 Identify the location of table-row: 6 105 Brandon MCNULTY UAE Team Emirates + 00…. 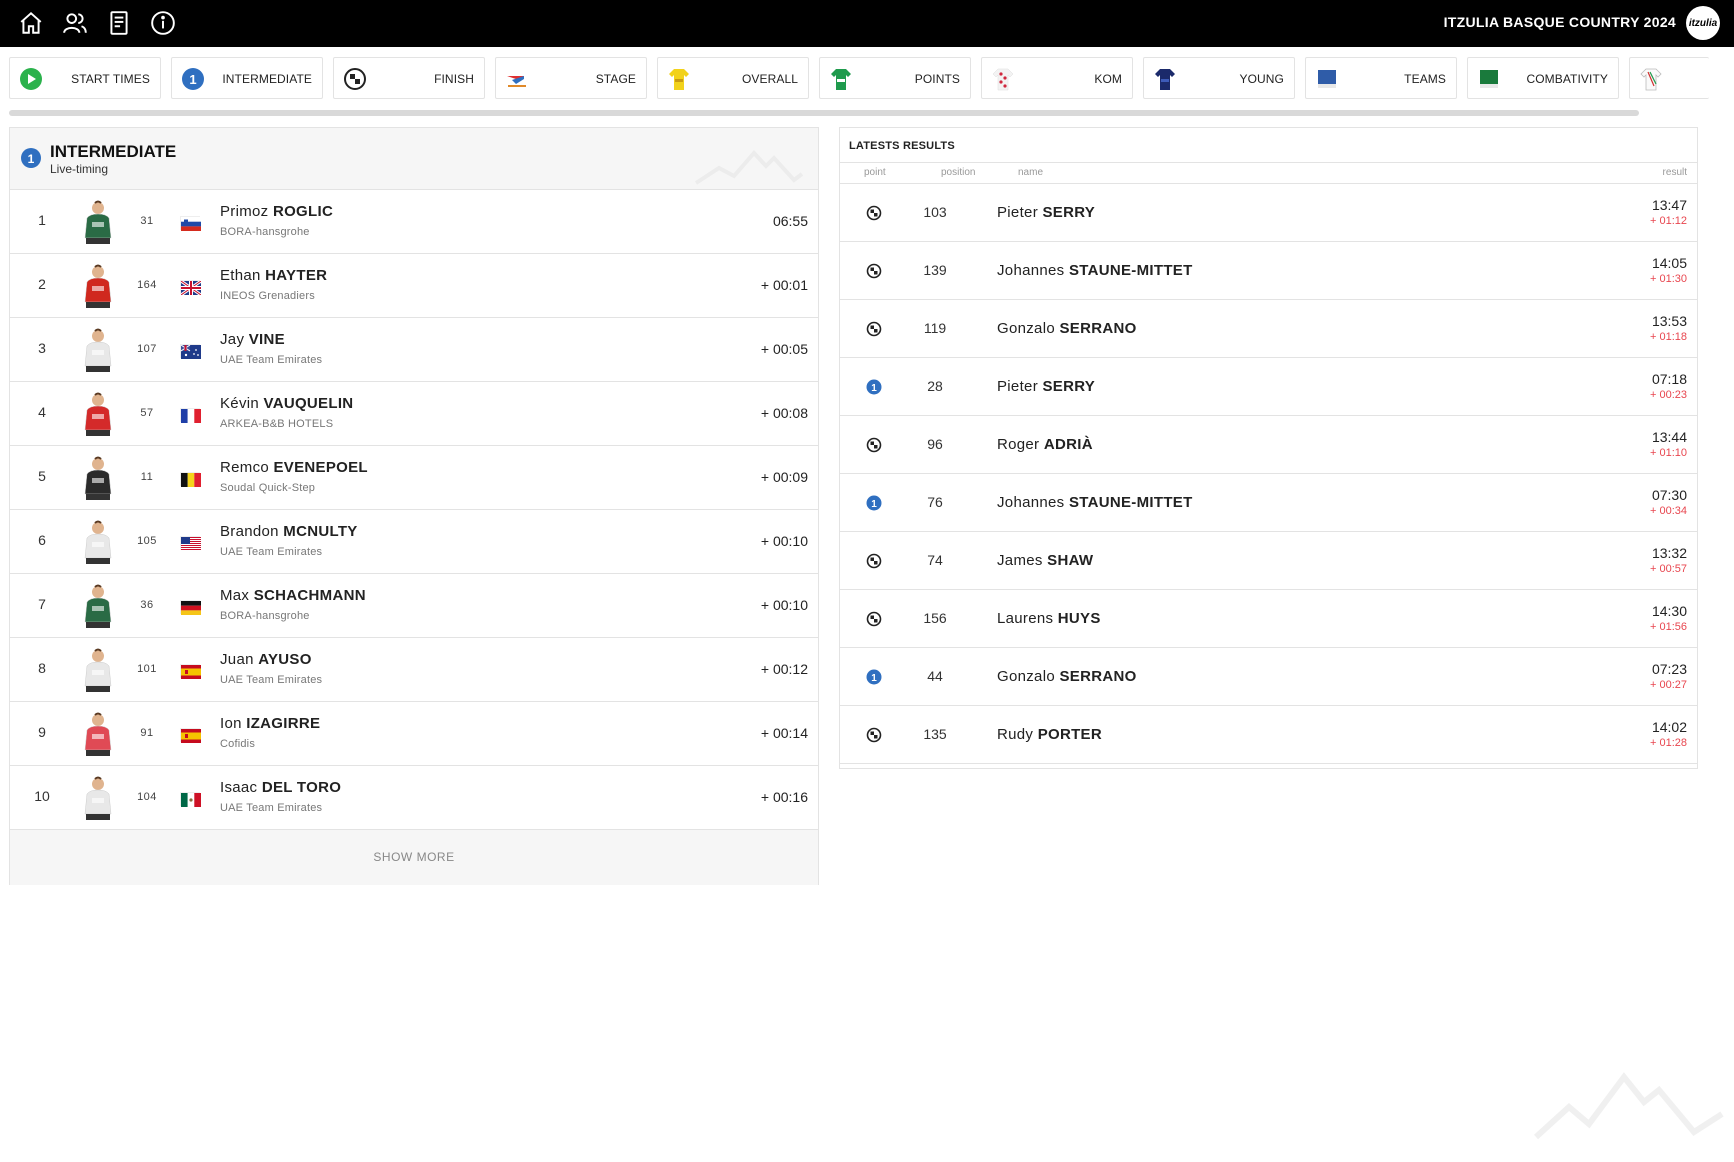
(414, 542).